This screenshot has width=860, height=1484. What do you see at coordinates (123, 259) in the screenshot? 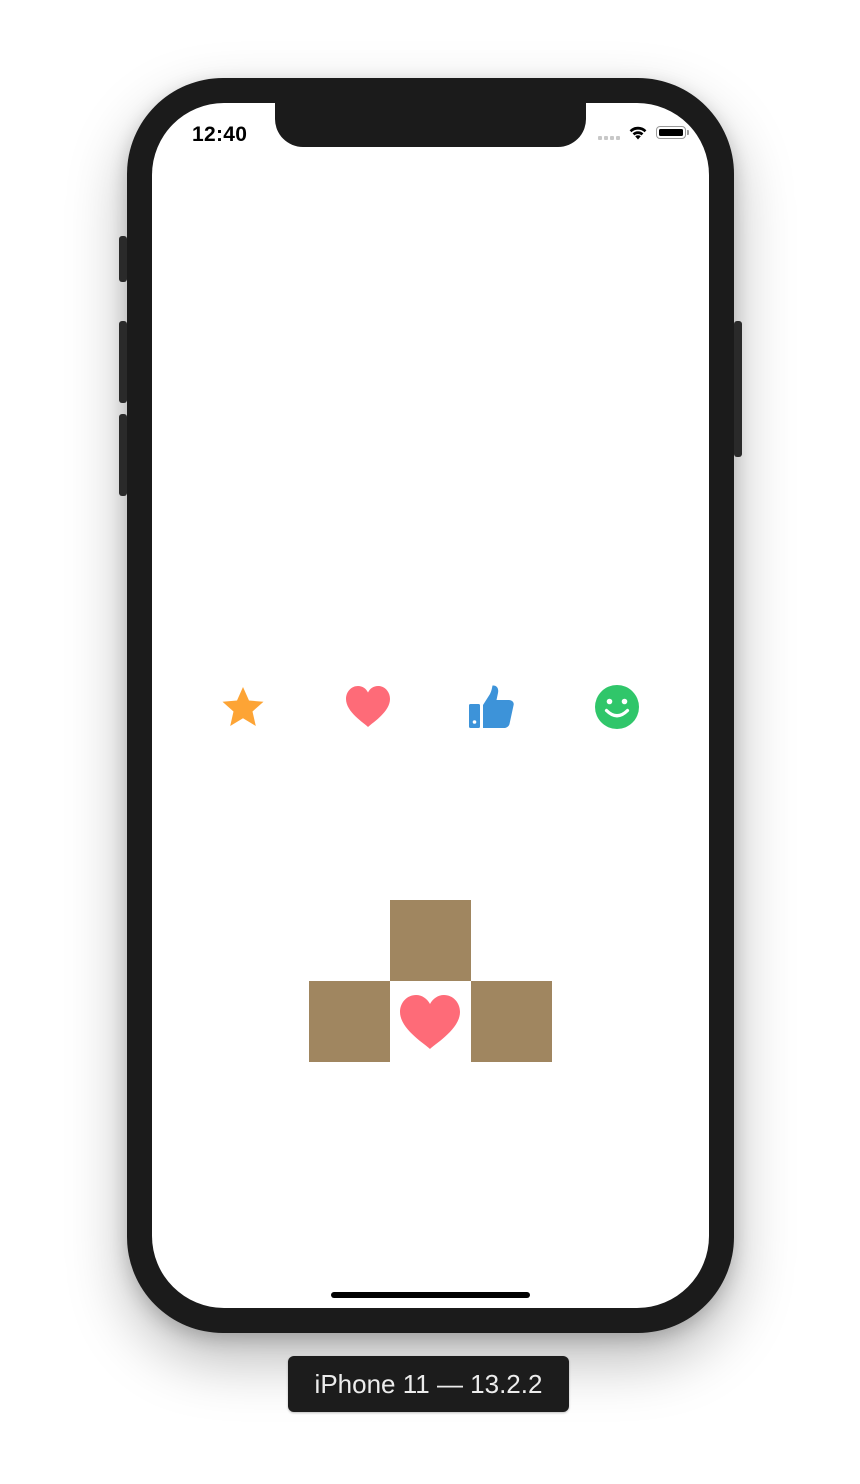
I see `mute-switch` at bounding box center [123, 259].